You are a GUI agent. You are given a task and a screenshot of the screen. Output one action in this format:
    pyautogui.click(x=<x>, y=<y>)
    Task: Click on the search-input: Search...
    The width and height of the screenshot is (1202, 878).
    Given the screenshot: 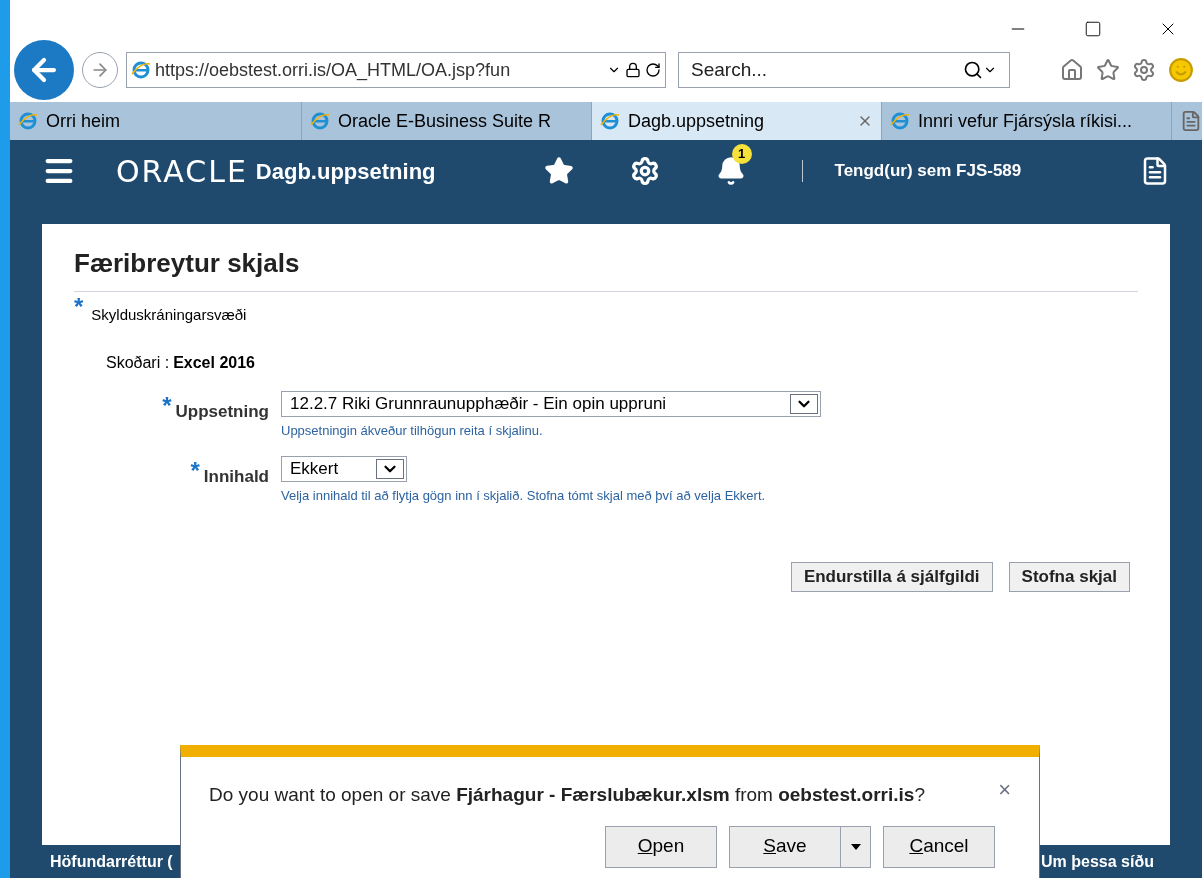 What is the action you would take?
    pyautogui.click(x=827, y=70)
    